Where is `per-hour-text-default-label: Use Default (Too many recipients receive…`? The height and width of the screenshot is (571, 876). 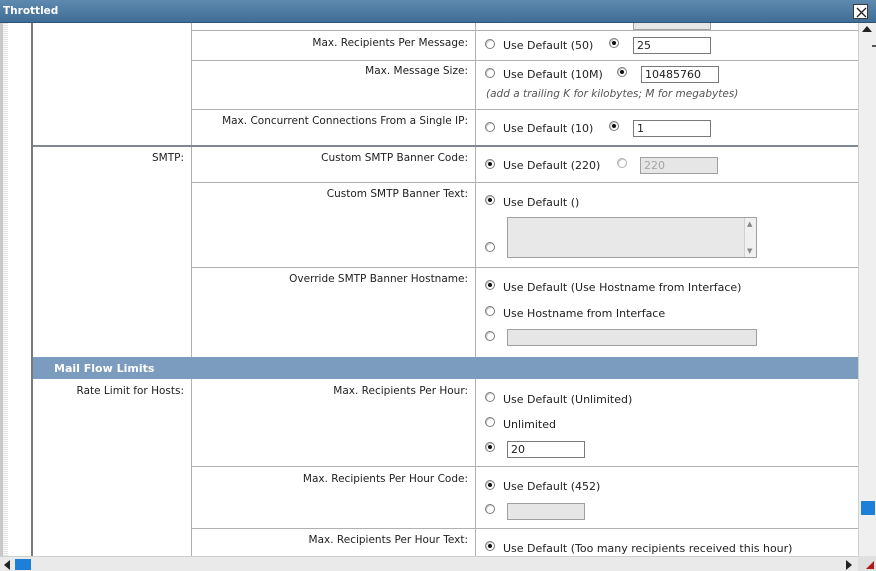
per-hour-text-default-label: Use Default (Too many recipients receive… is located at coordinates (648, 548).